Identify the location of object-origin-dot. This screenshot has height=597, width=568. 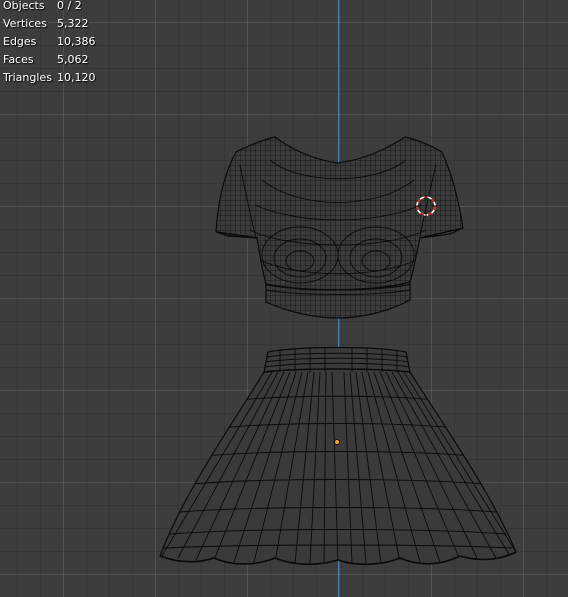
(337, 442).